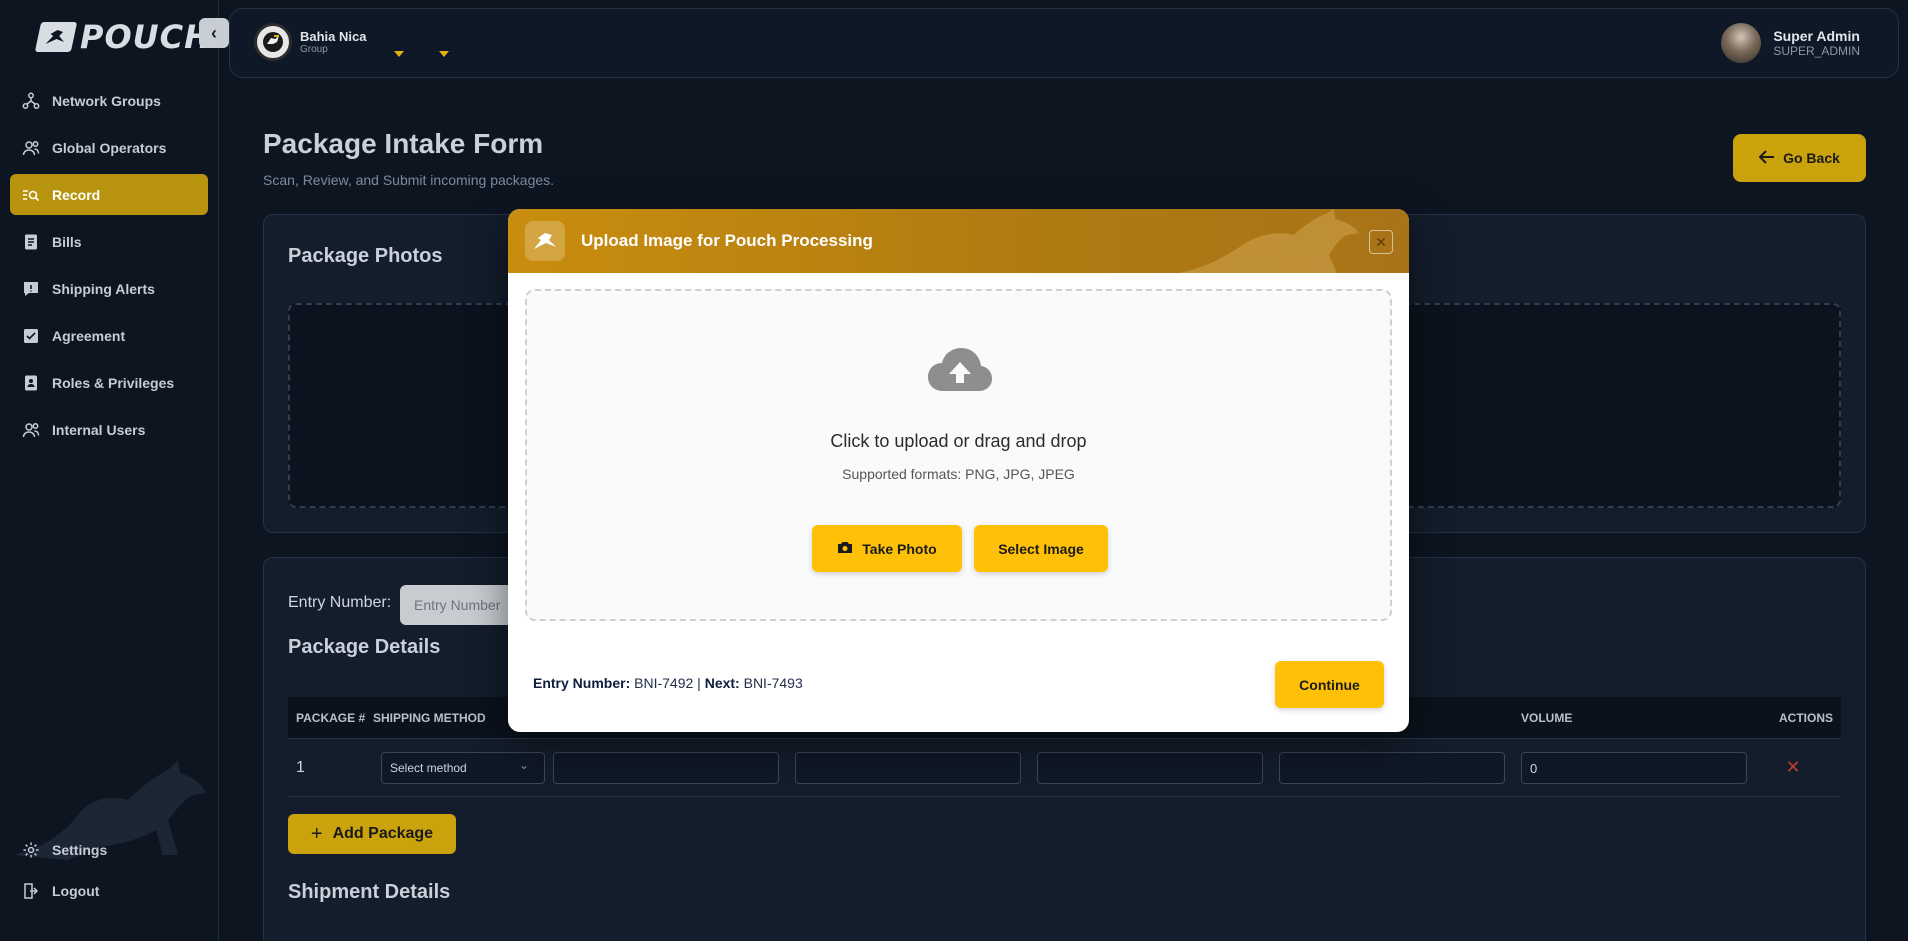  I want to click on select-image-label: Select Image, so click(1041, 548).